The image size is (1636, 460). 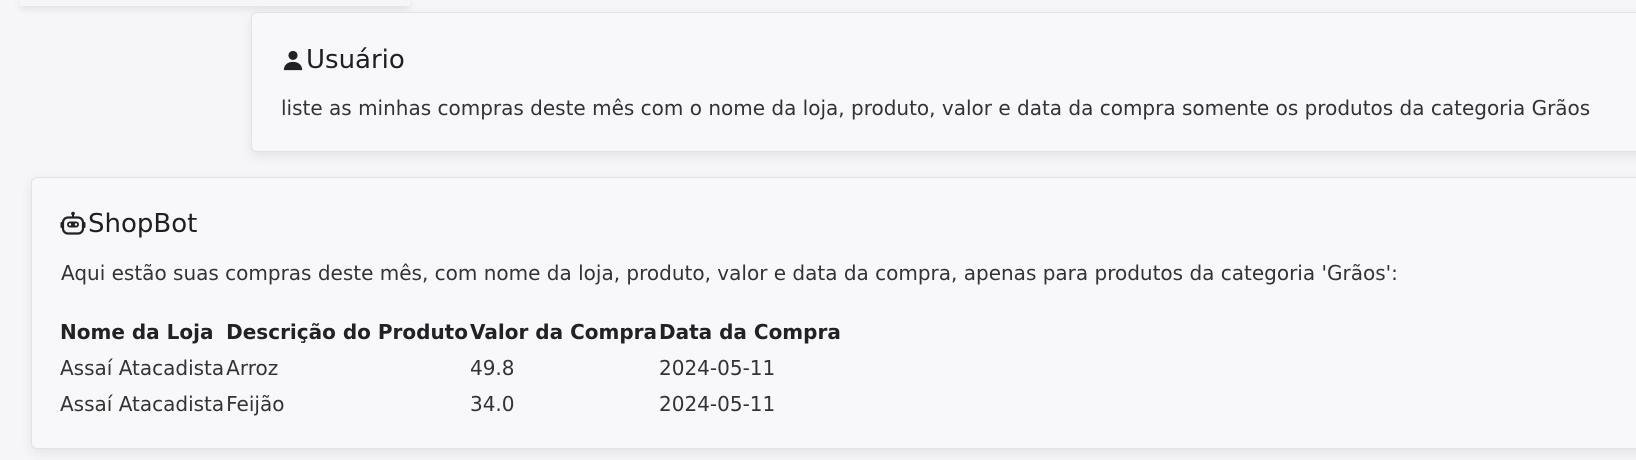 I want to click on table-row: Assaí Atacadista Arroz 49.8 2024-05-11, so click(x=451, y=368).